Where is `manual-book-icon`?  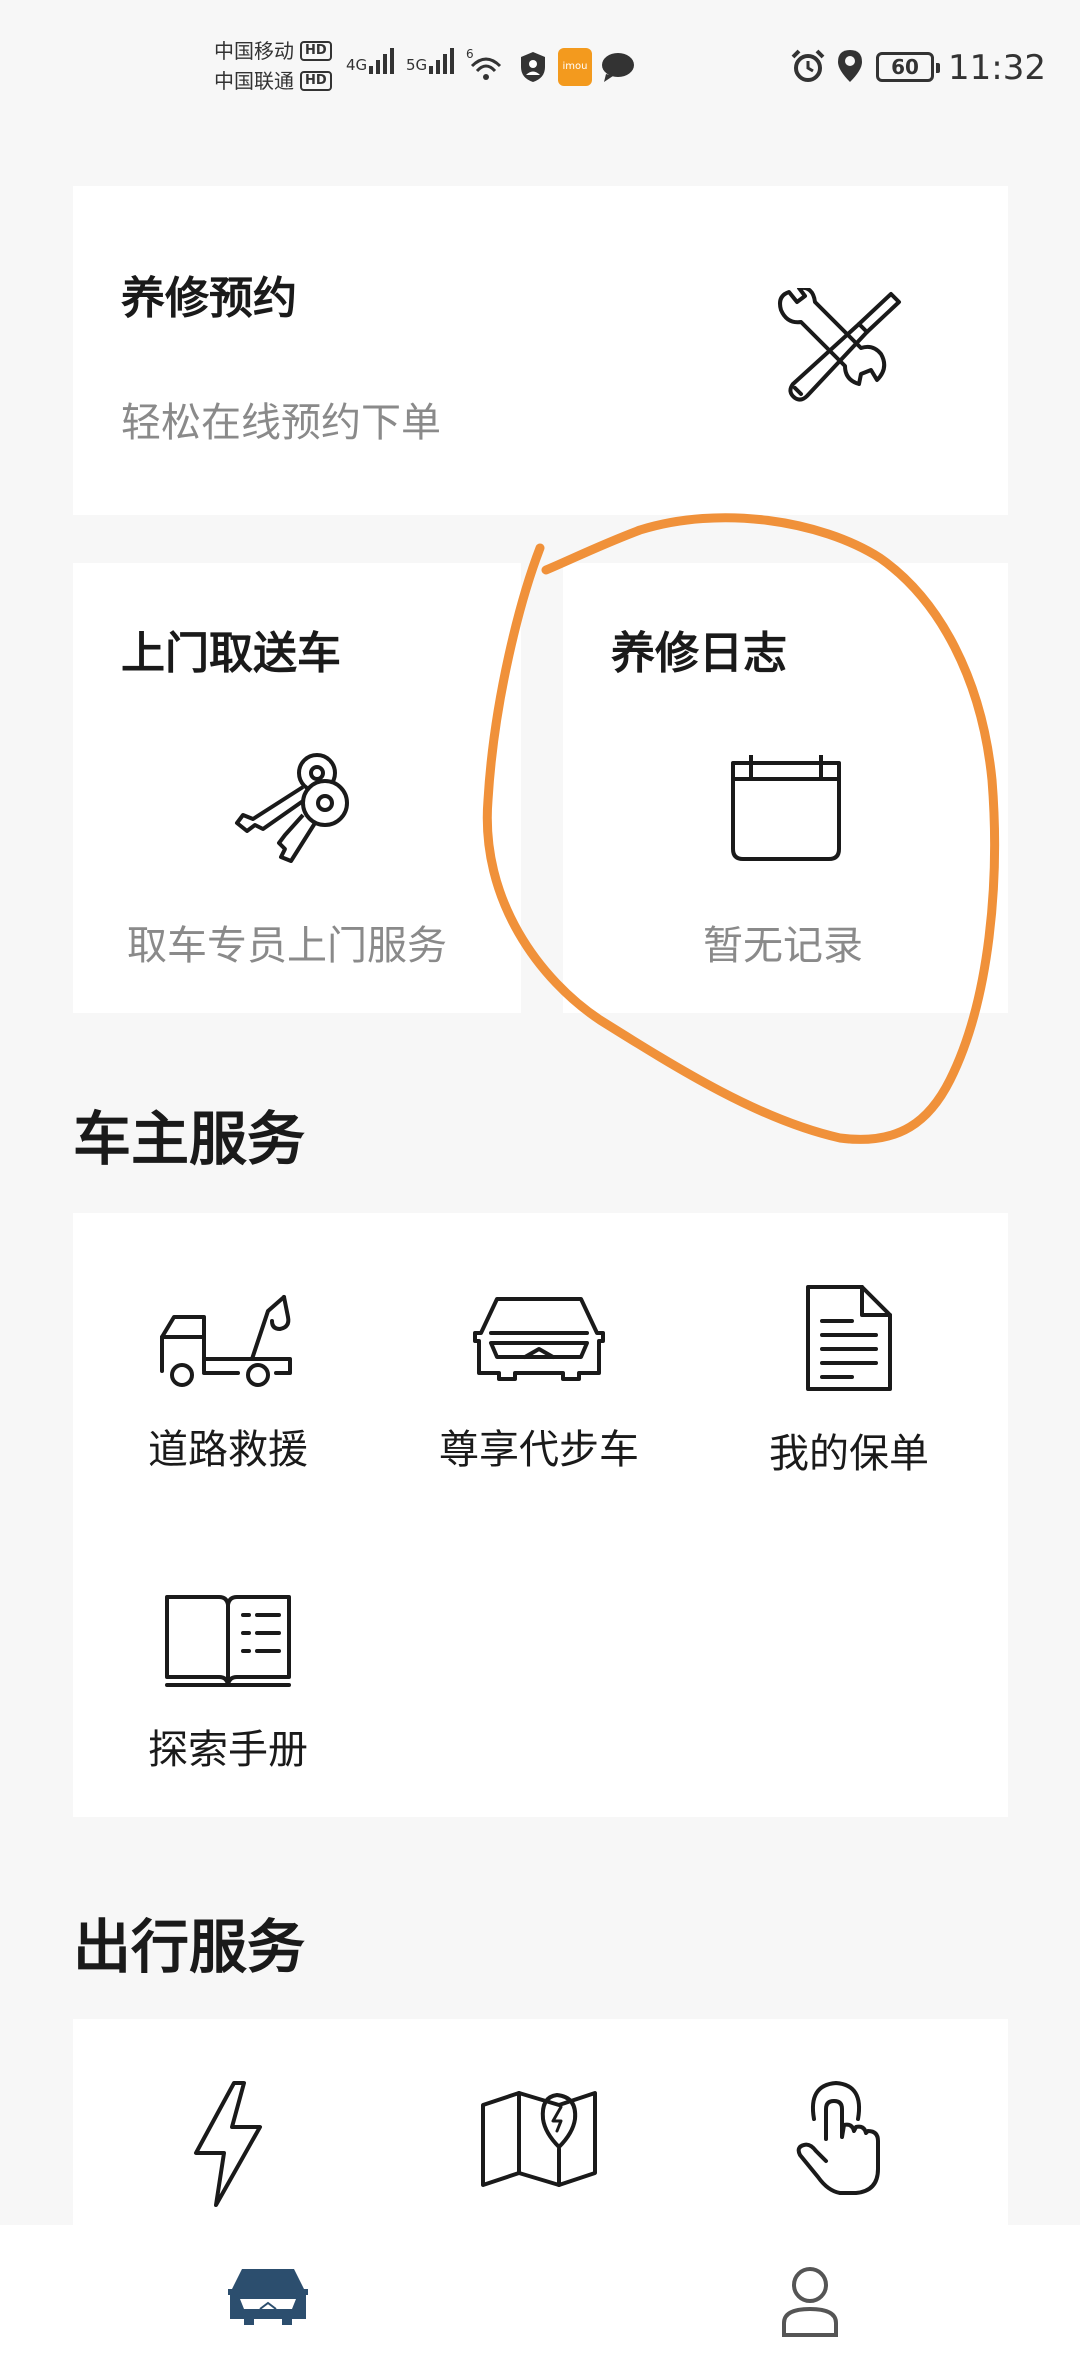
manual-book-icon is located at coordinates (228, 1641).